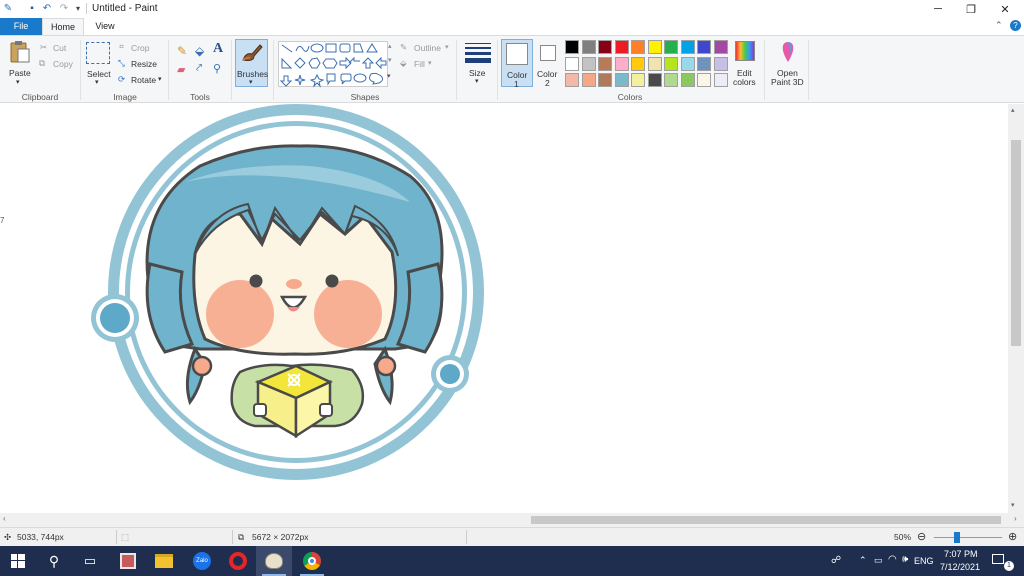 This screenshot has width=1024, height=576. I want to click on copy-button: Copy, so click(63, 64).